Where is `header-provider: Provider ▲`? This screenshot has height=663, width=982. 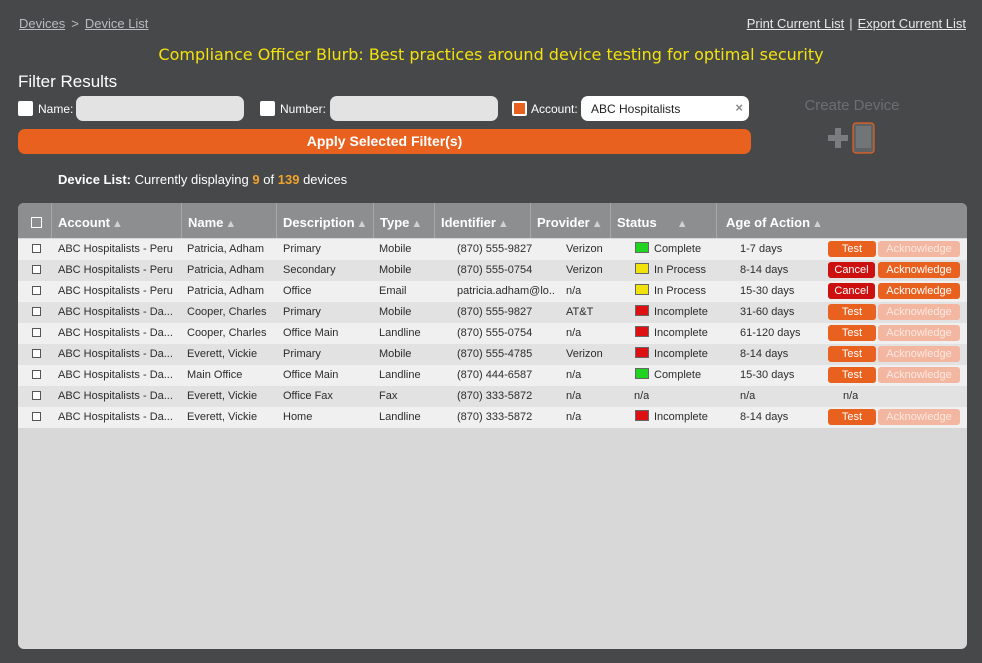
header-provider: Provider ▲ is located at coordinates (571, 220).